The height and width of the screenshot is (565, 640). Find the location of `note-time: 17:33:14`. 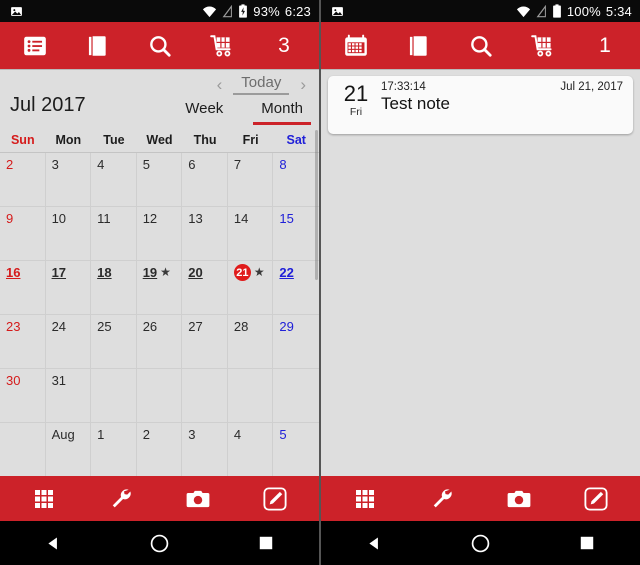

note-time: 17:33:14 is located at coordinates (403, 87).